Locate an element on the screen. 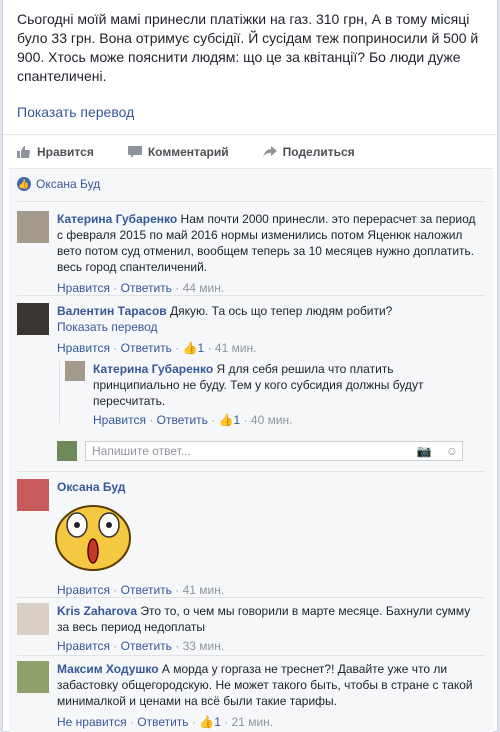  post-actions-bar: Нравится Комментарий Поделиться is located at coordinates (250, 151).